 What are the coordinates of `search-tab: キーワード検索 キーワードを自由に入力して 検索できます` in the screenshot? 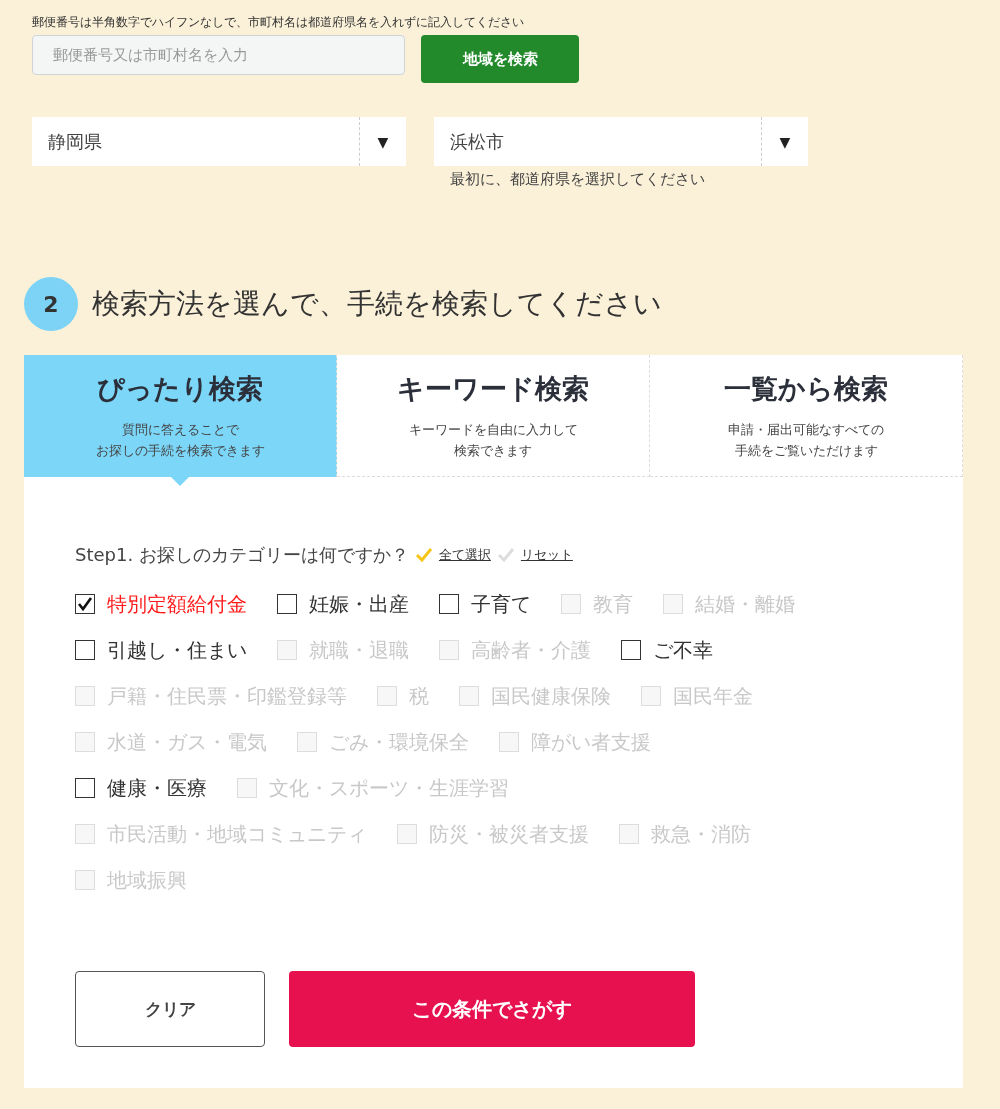 It's located at (493, 416).